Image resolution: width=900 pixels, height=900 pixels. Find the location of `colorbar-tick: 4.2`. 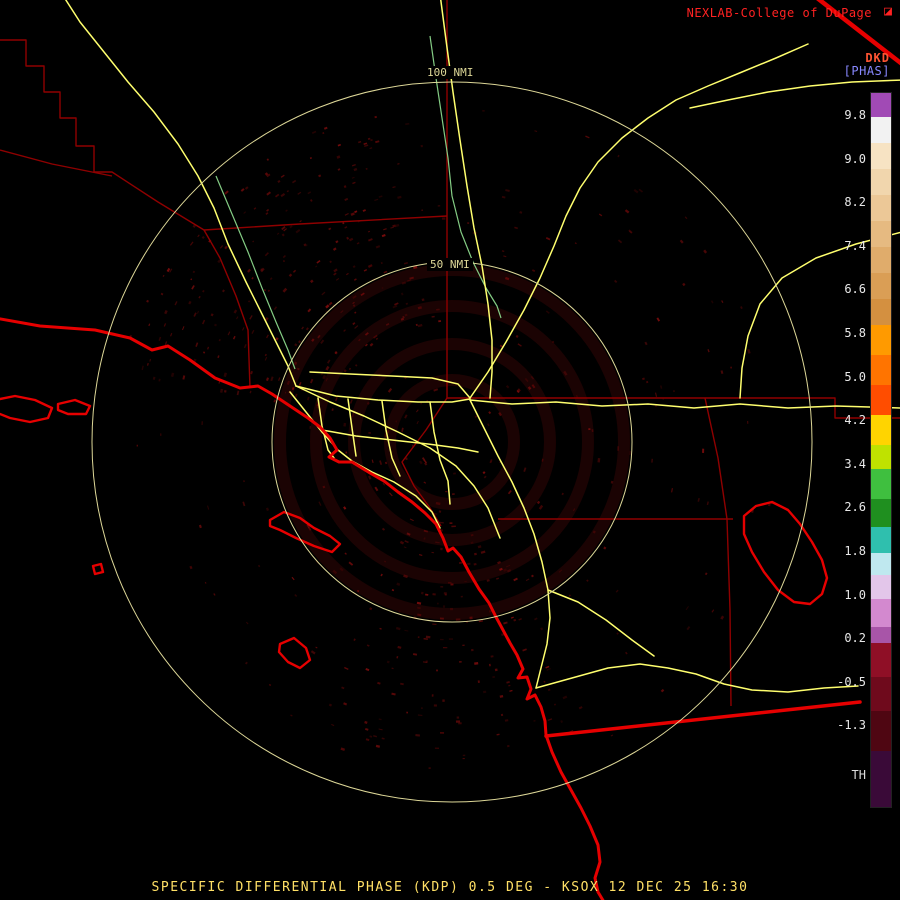

colorbar-tick: 4.2 is located at coordinates (855, 420).